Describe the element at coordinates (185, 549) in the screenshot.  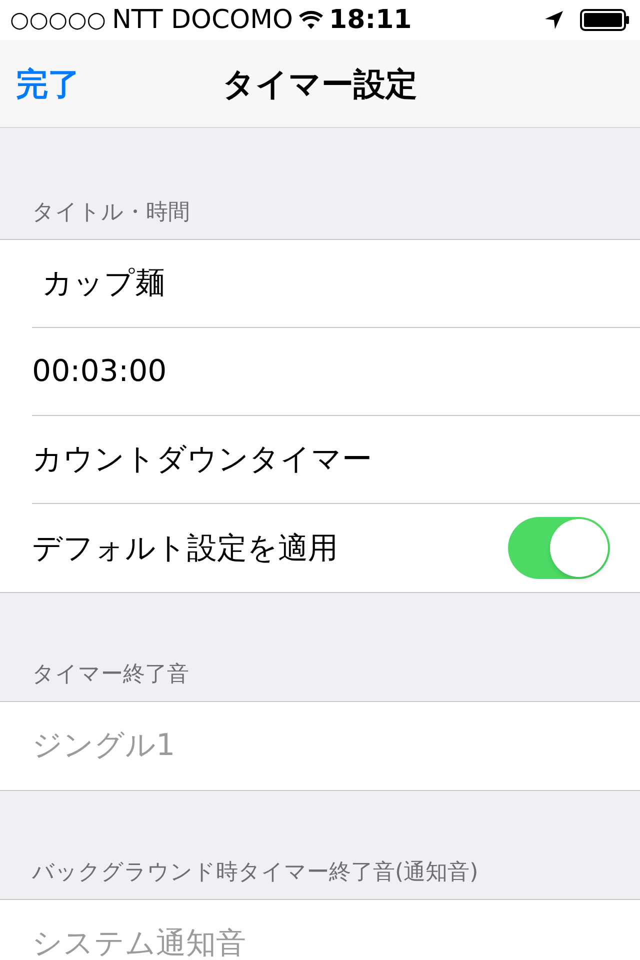
I see `row-label: デフォルト設定を適用` at that location.